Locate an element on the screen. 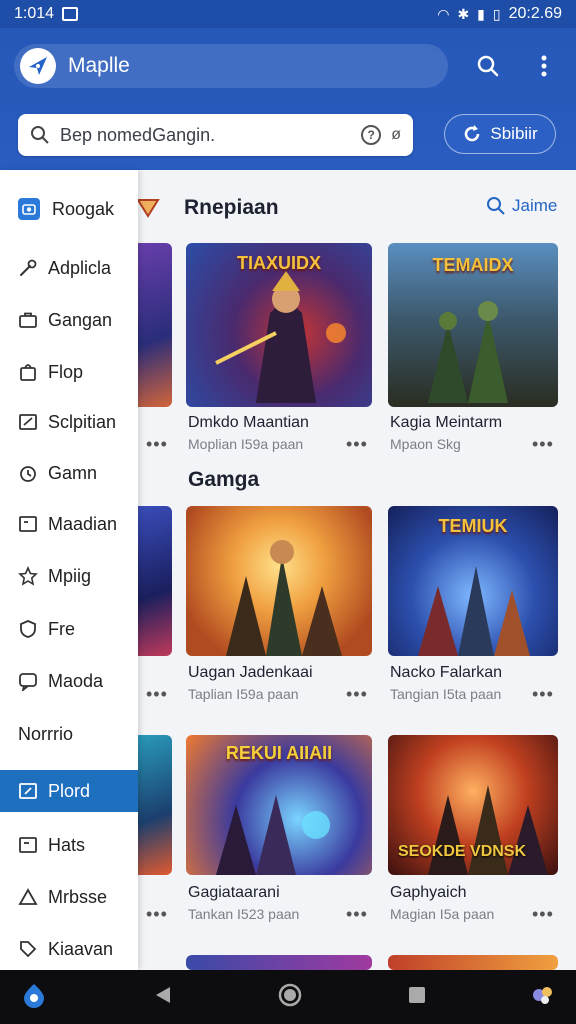  card-art-title: REKUI AIIAII is located at coordinates (279, 753).